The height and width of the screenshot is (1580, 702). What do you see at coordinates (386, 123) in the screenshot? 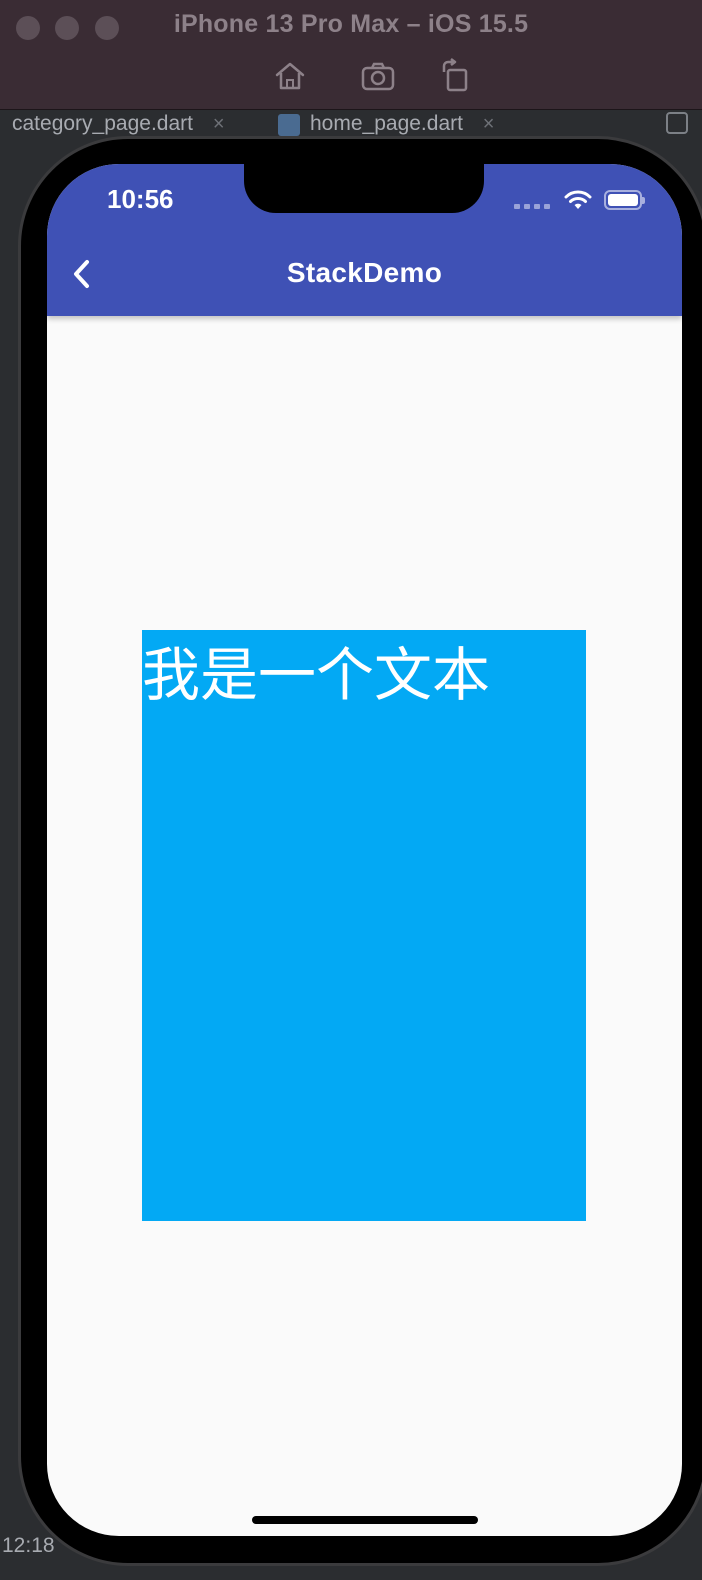
I see `ide-tab-label: home_page.dart` at bounding box center [386, 123].